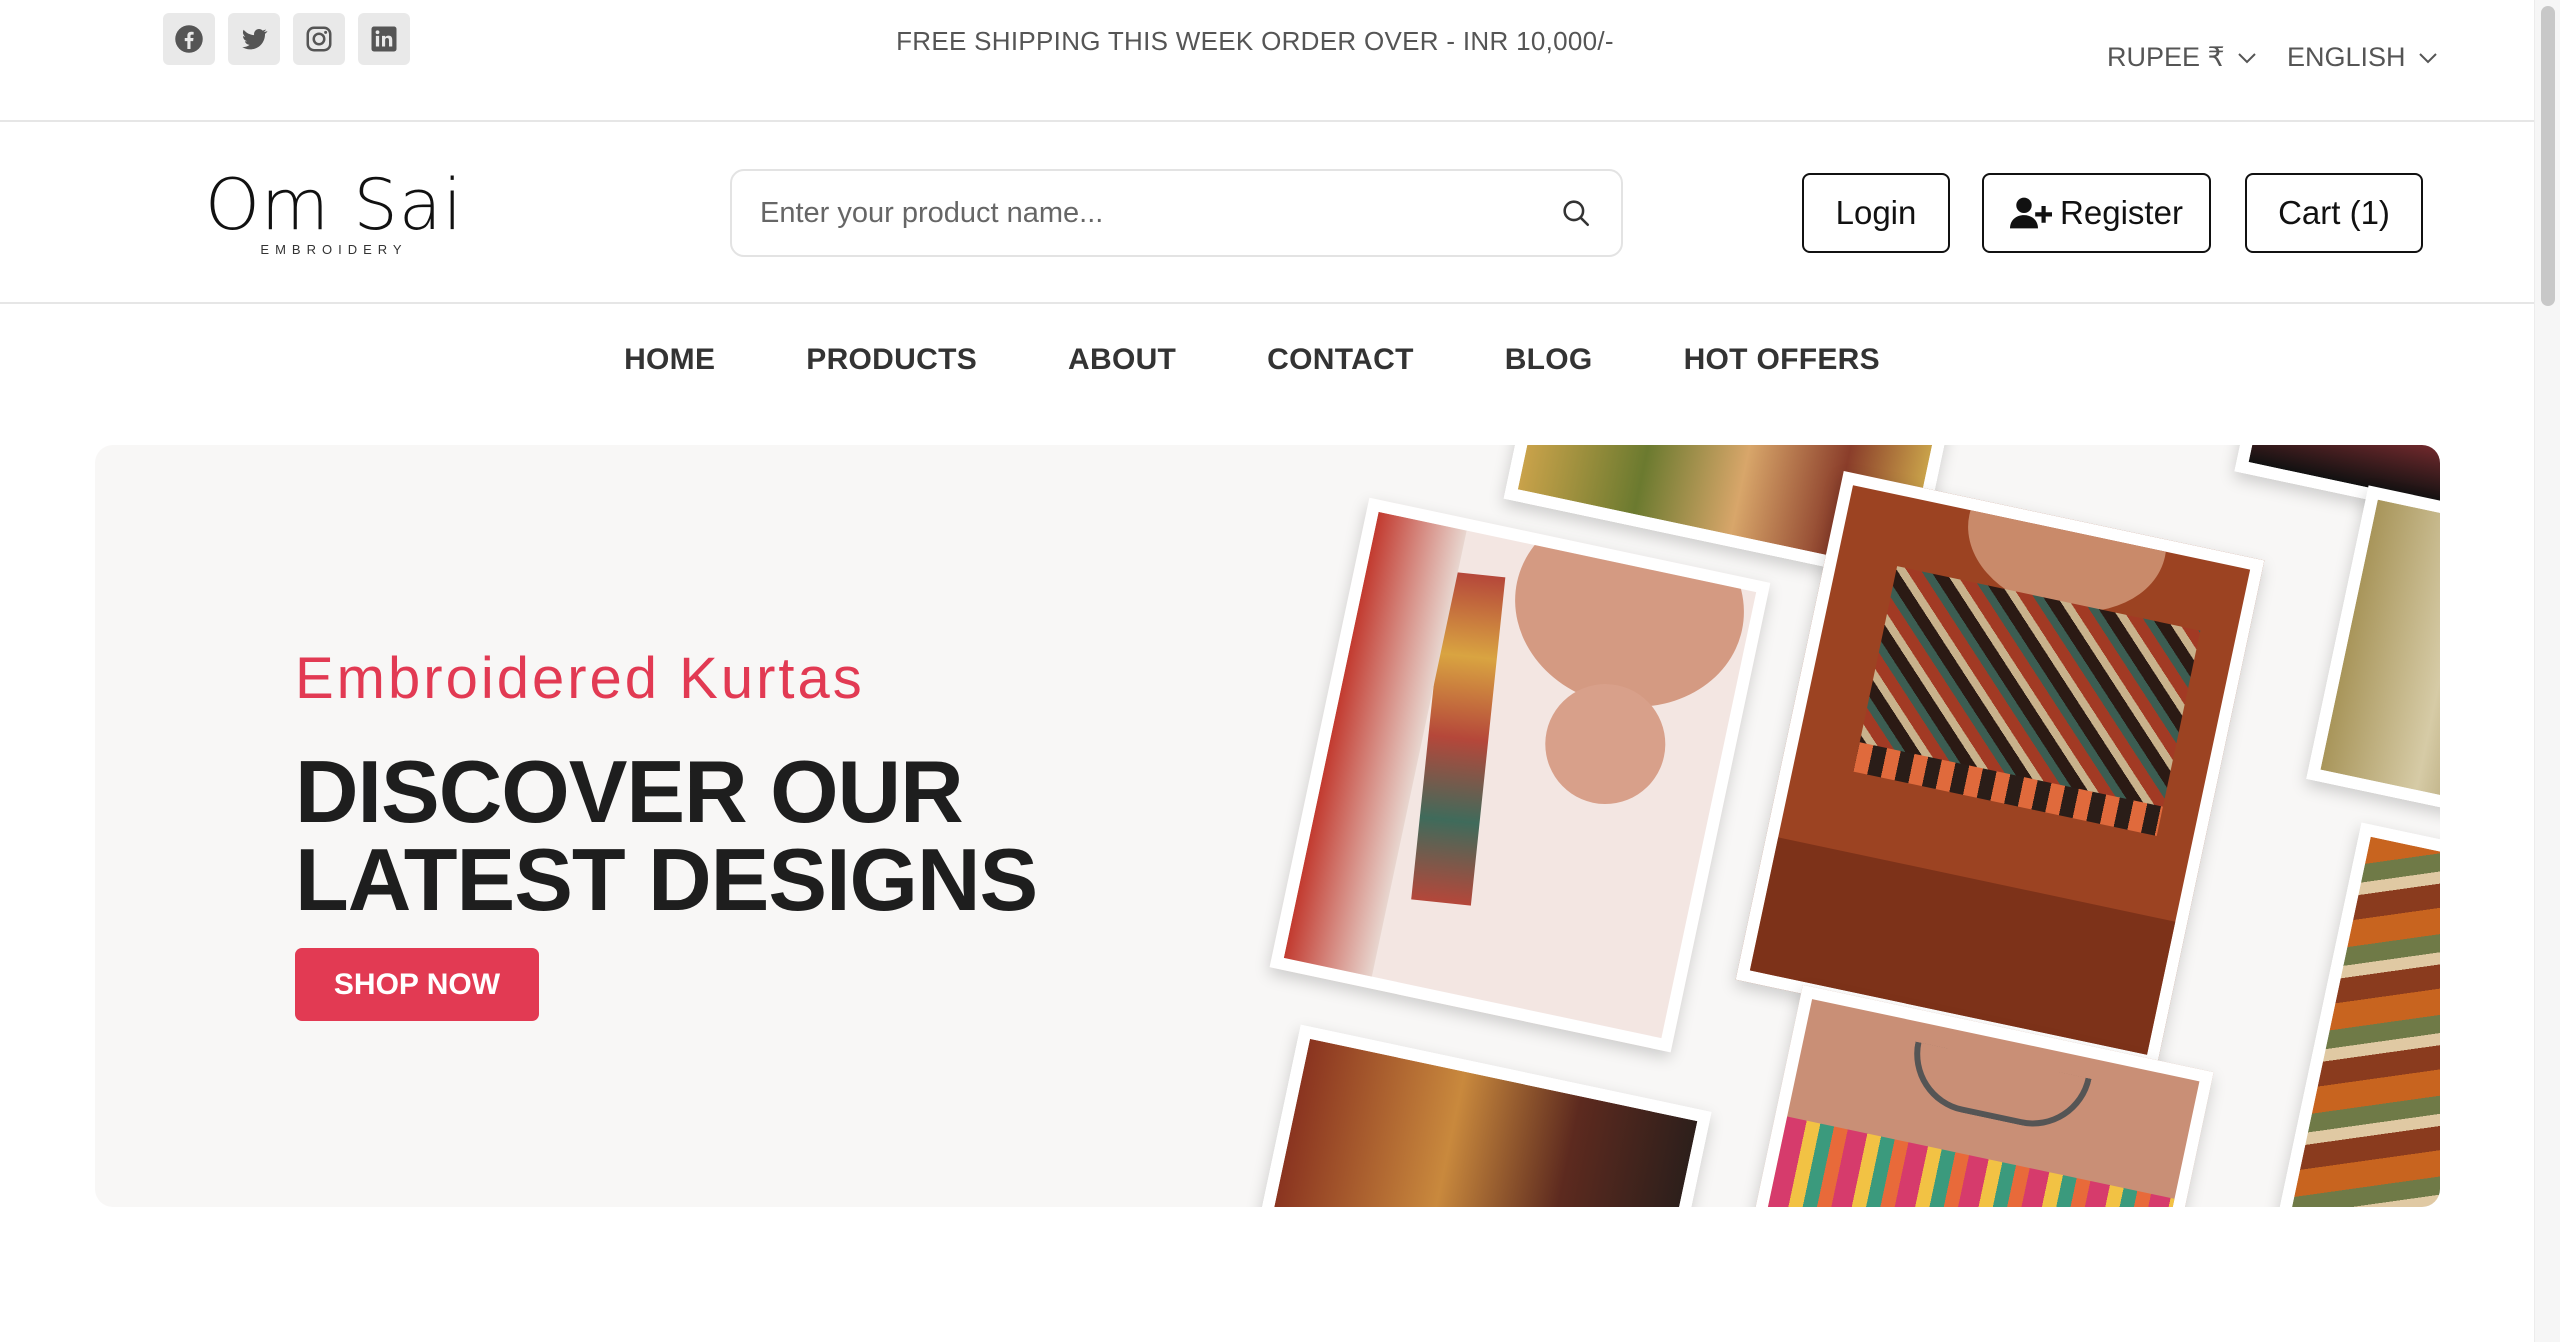 The image size is (2560, 1342). What do you see at coordinates (666, 879) in the screenshot?
I see `hero-title-line-2: LATEST DESIGNS` at bounding box center [666, 879].